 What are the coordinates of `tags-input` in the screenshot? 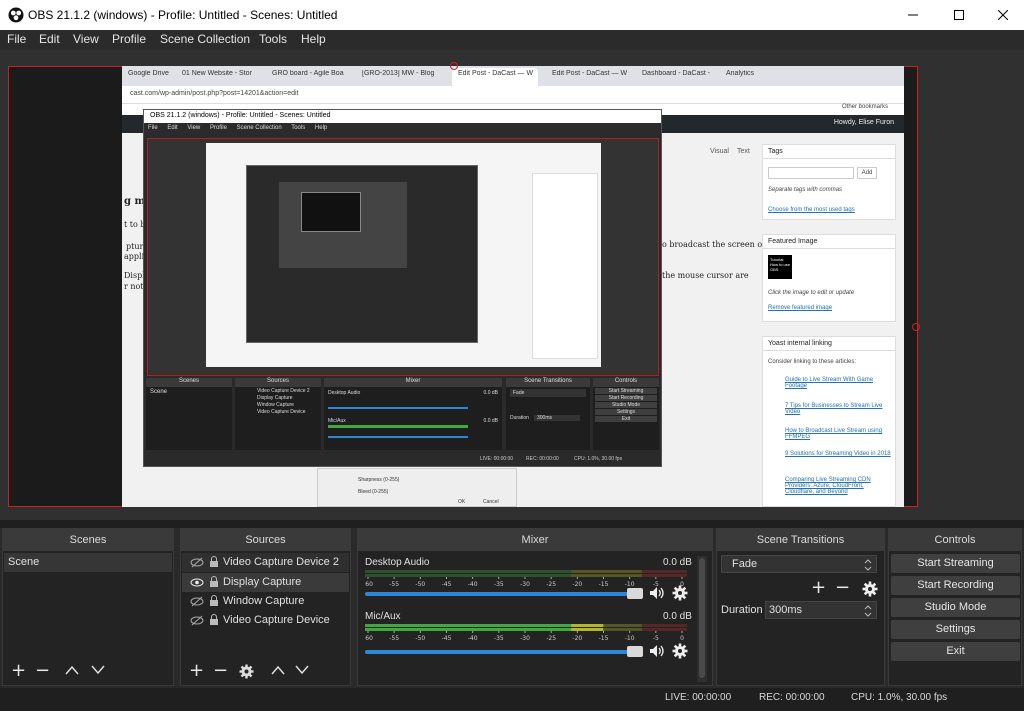 It's located at (811, 173).